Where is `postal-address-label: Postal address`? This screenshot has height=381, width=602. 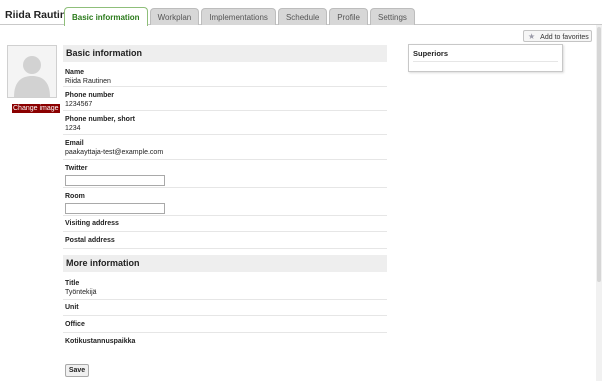 postal-address-label: Postal address is located at coordinates (90, 240).